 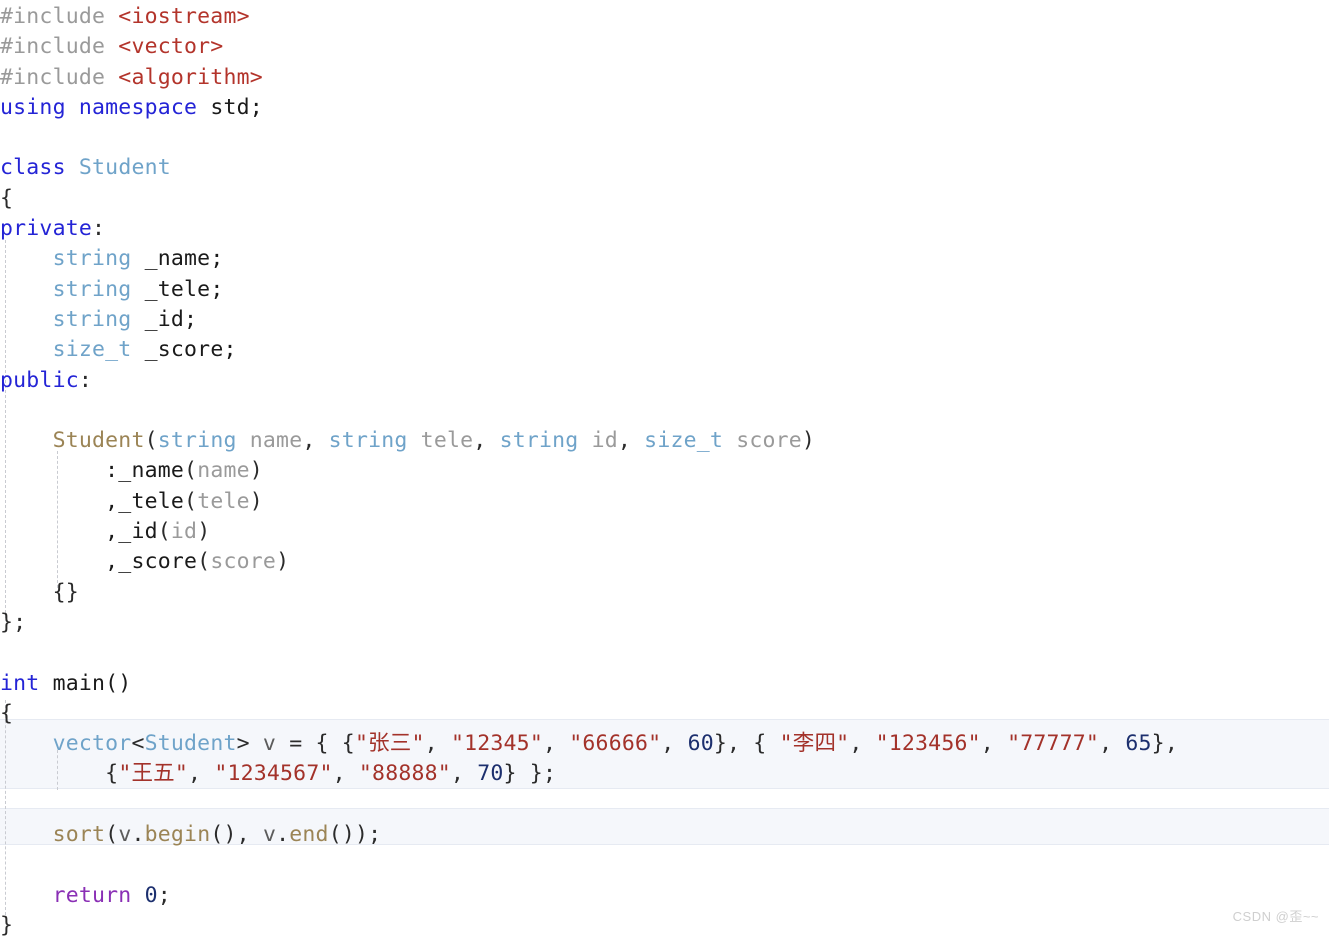 I want to click on constructor-name-student: Student, so click(x=98, y=441).